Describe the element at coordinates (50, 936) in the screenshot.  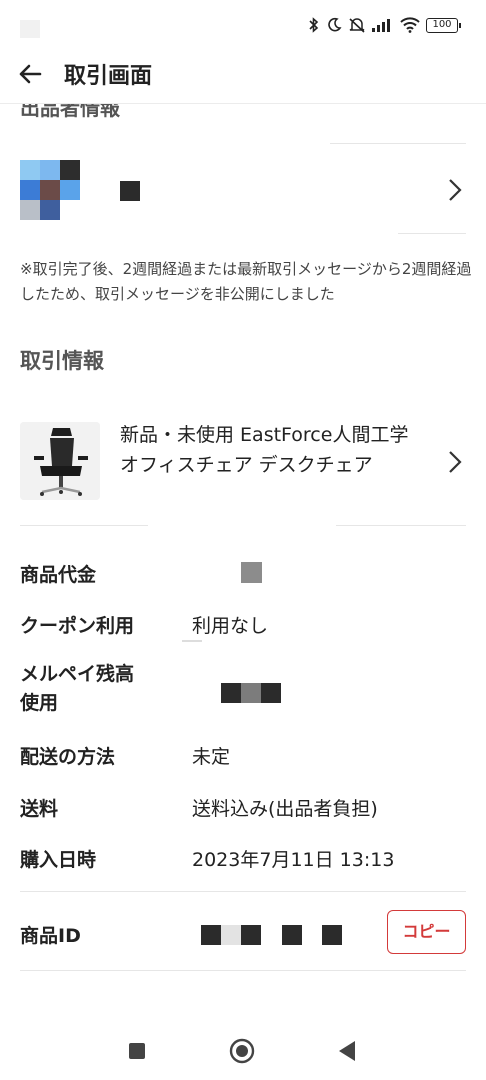
I see `item-id-label: 商品ID` at that location.